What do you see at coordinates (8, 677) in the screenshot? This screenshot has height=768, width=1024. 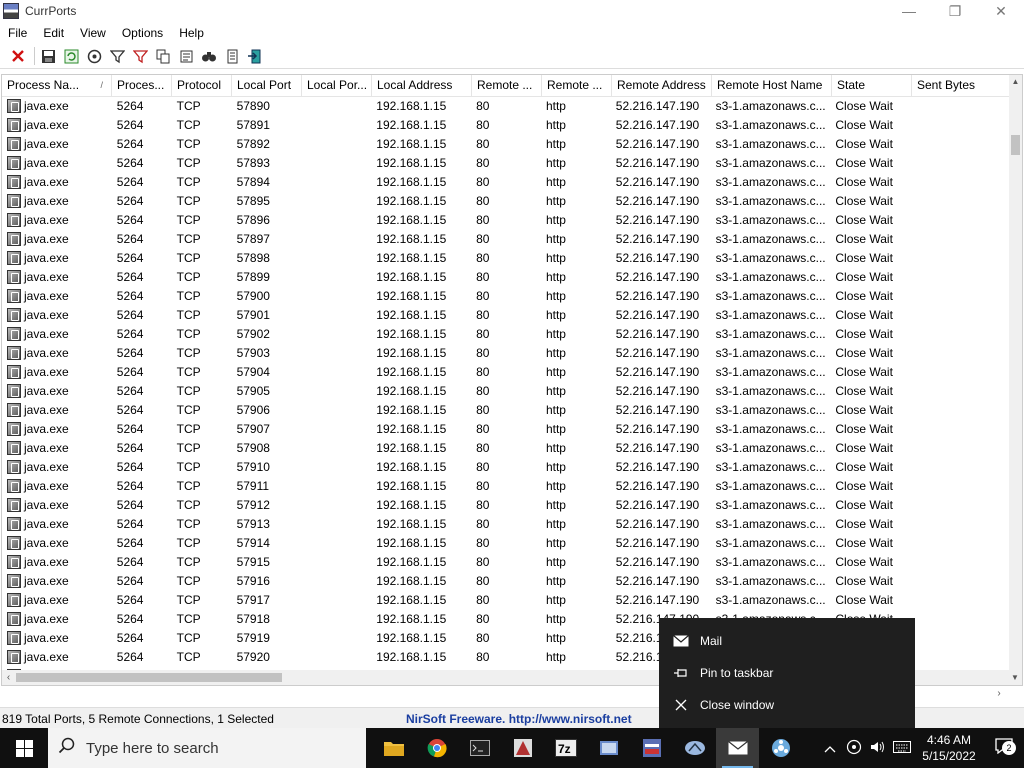 I see `scroll-left-arrow-icon: ‹` at bounding box center [8, 677].